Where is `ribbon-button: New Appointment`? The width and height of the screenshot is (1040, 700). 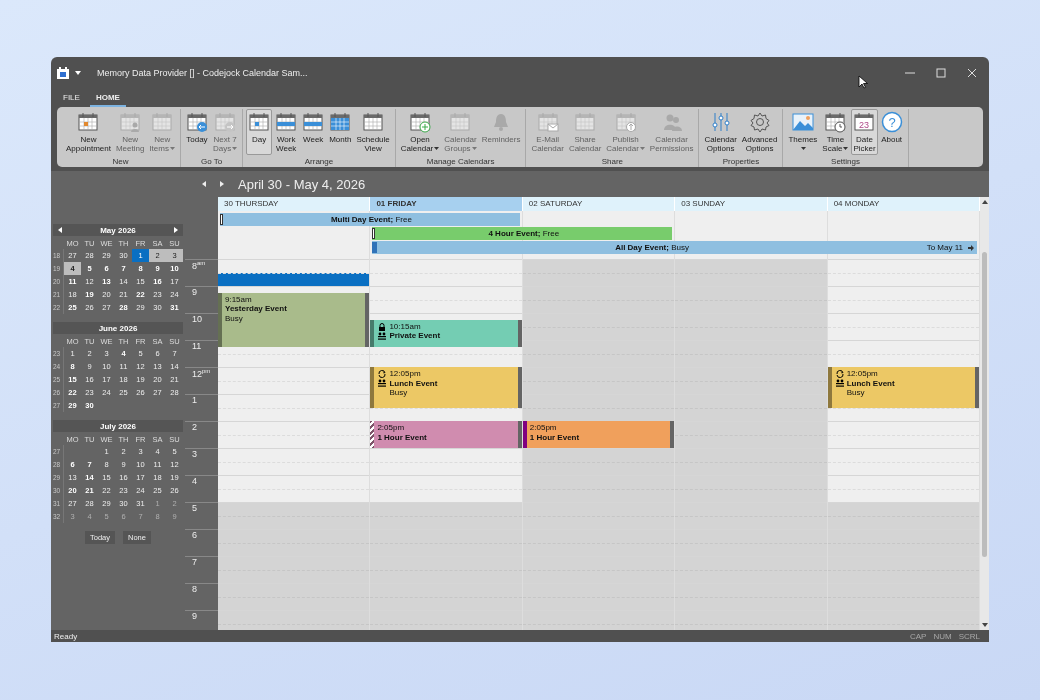
ribbon-button: New Appointment is located at coordinates (88, 132).